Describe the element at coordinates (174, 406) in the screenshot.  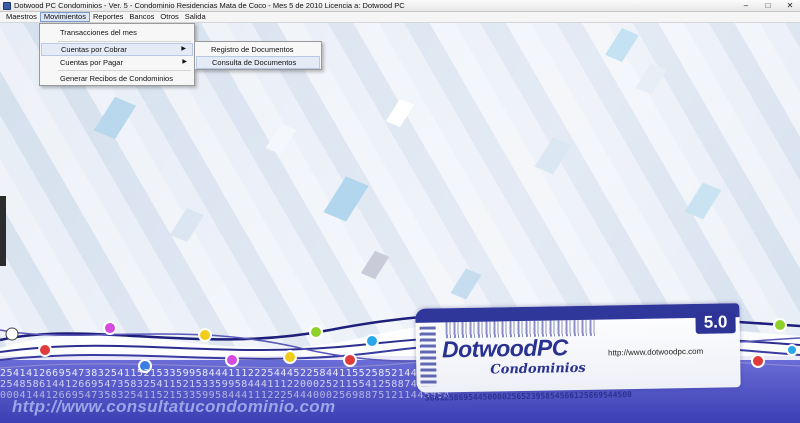
I see `banner-url: http://www.consultatucondominio.com` at that location.